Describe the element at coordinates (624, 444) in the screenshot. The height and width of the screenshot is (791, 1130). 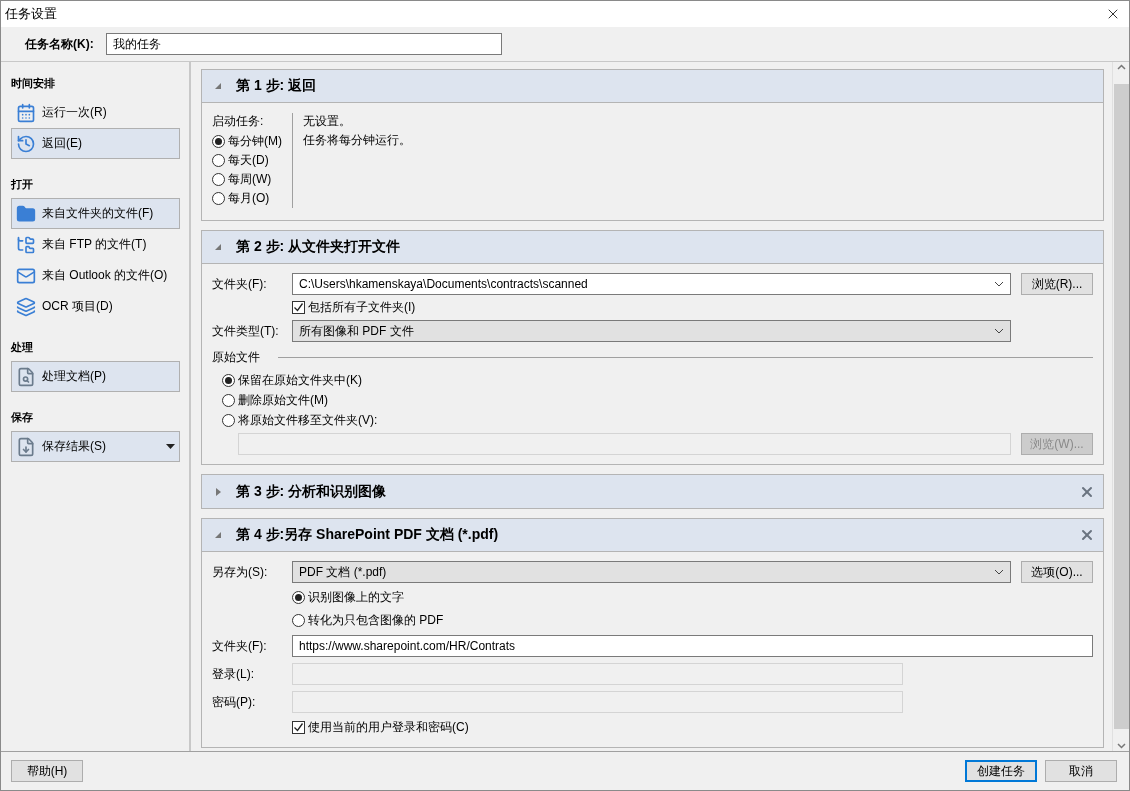
I see `move-folder-field` at that location.